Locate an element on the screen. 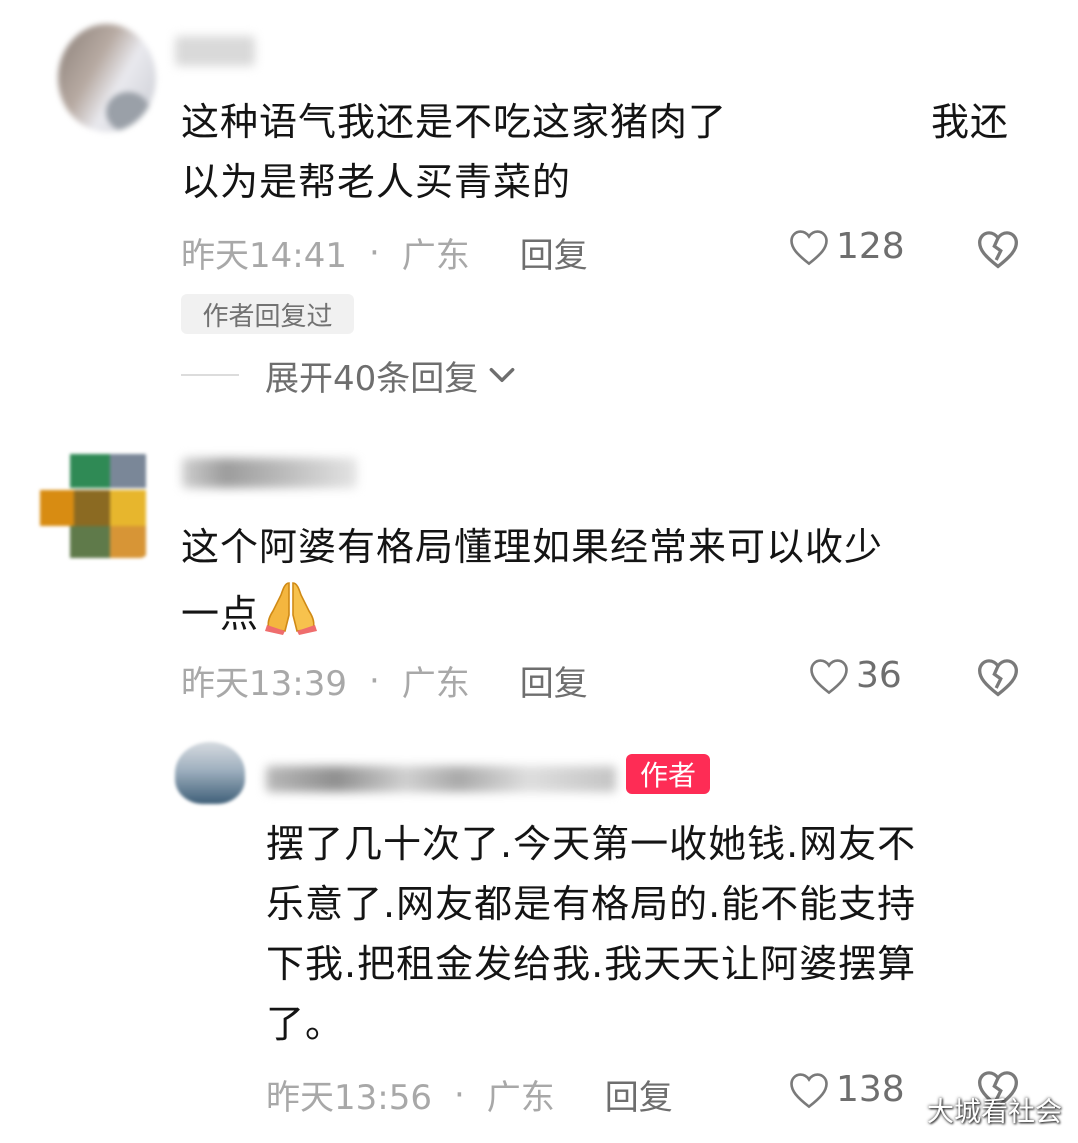 This screenshot has width=1078, height=1143. comment-time: 昨天13:39 is located at coordinates (264, 684).